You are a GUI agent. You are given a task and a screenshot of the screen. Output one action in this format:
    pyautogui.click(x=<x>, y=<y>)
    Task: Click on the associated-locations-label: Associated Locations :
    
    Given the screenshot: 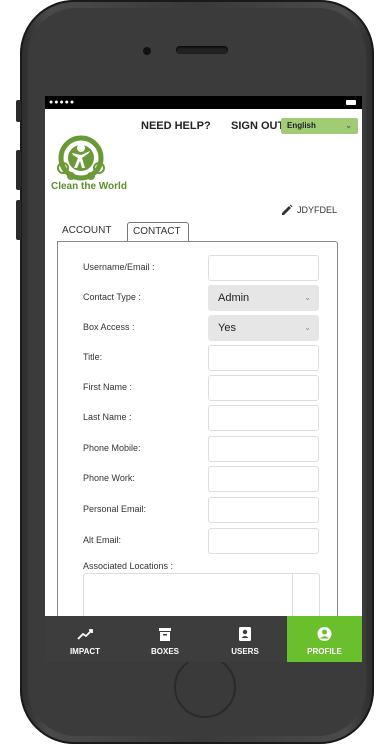 What is the action you would take?
    pyautogui.click(x=128, y=566)
    